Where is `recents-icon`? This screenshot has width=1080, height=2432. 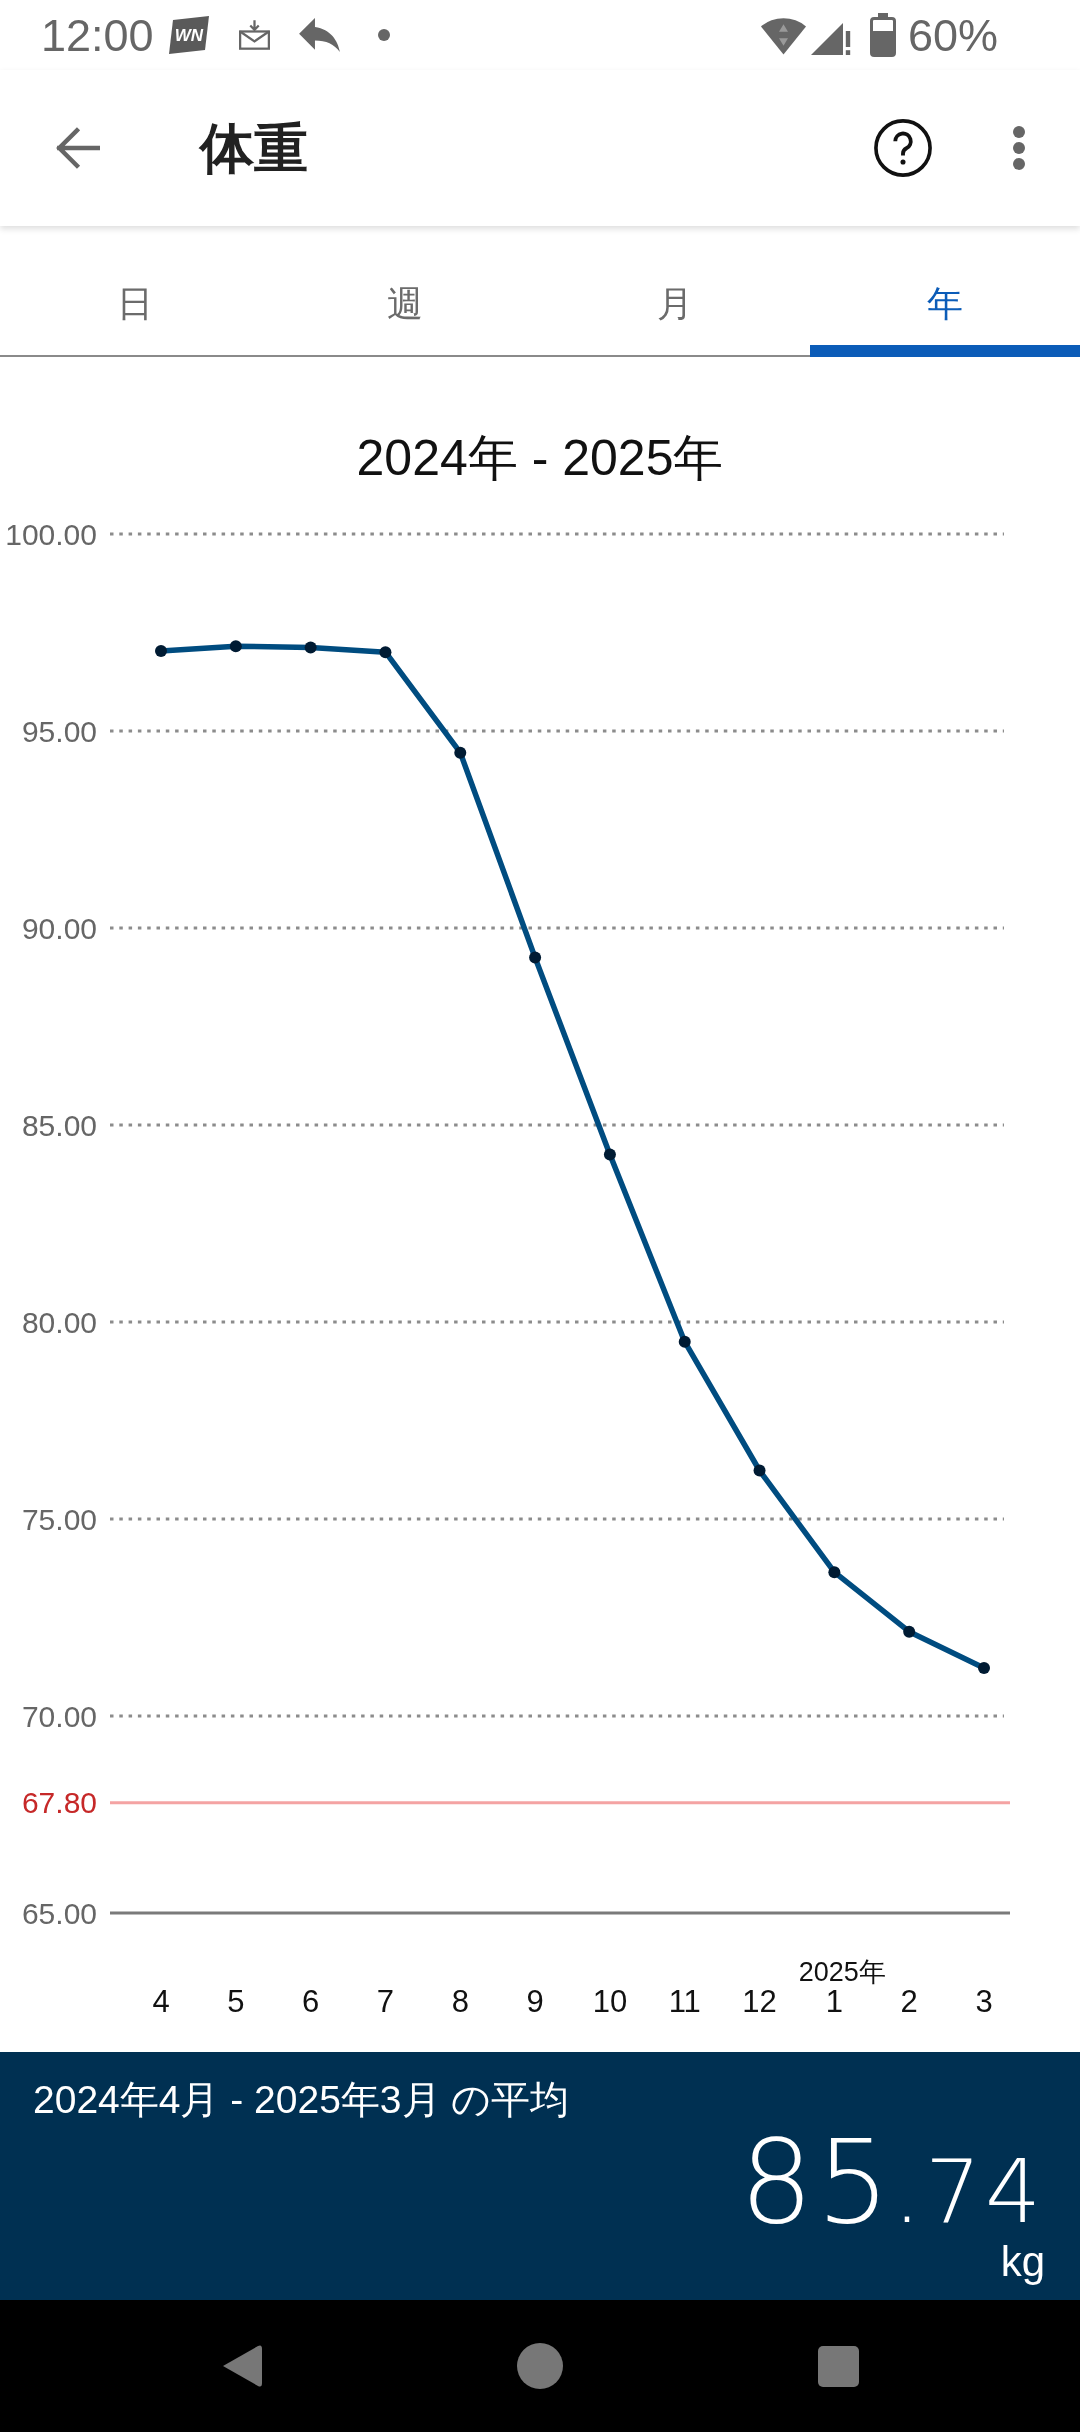 recents-icon is located at coordinates (838, 2366).